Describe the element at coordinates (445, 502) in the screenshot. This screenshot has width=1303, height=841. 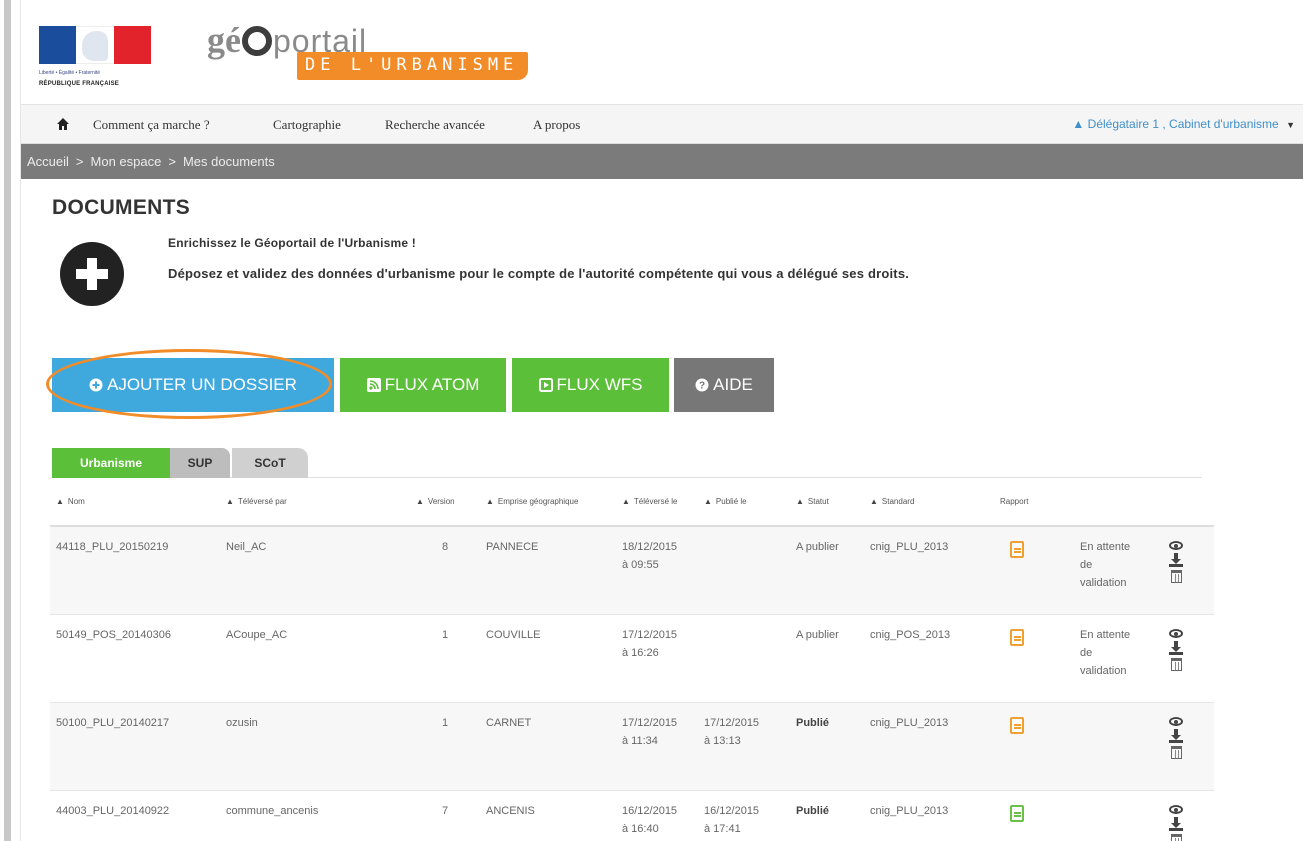
I see `col-version: ▲ Version` at that location.